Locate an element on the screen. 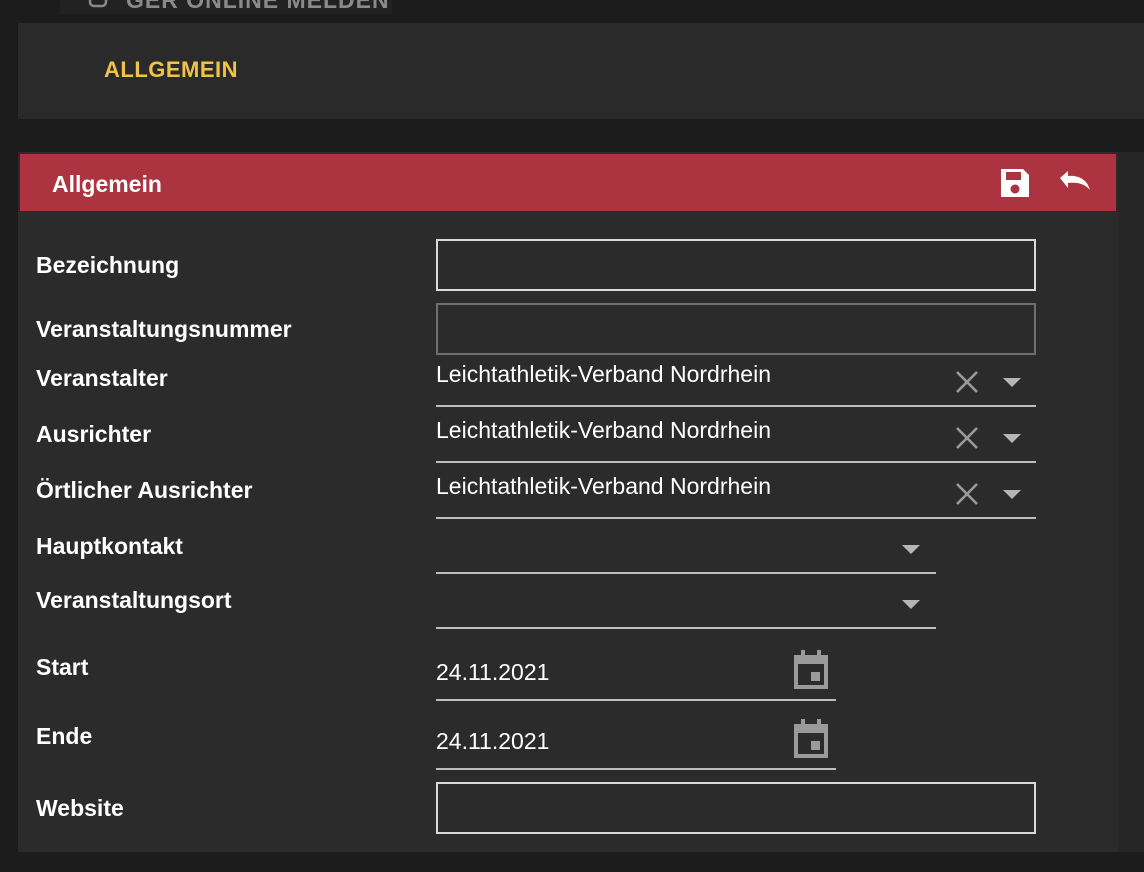 The width and height of the screenshot is (1144, 872). end-date-field: 24.11.2021 is located at coordinates (636, 744).